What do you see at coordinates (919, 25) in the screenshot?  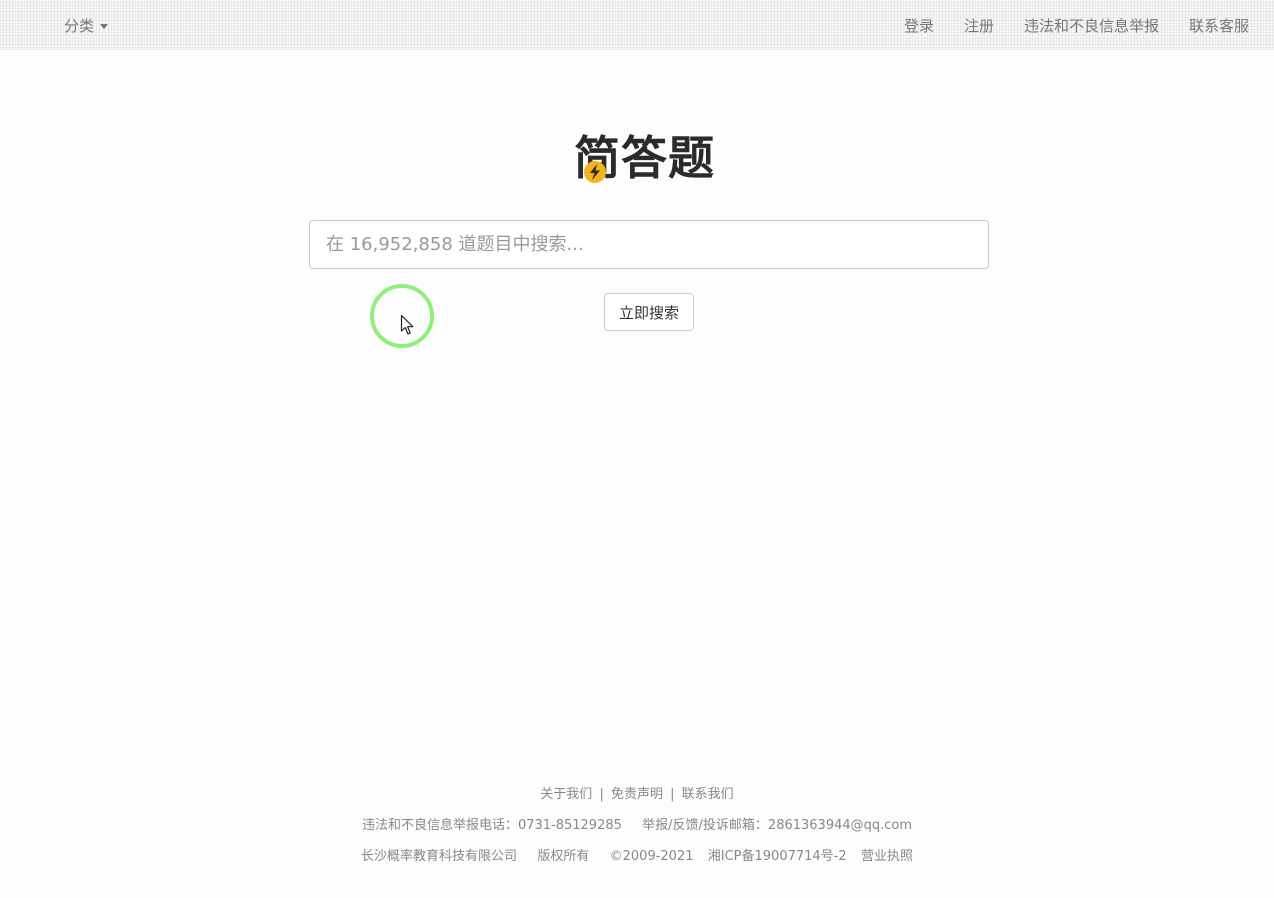 I see `login-link: 登录` at bounding box center [919, 25].